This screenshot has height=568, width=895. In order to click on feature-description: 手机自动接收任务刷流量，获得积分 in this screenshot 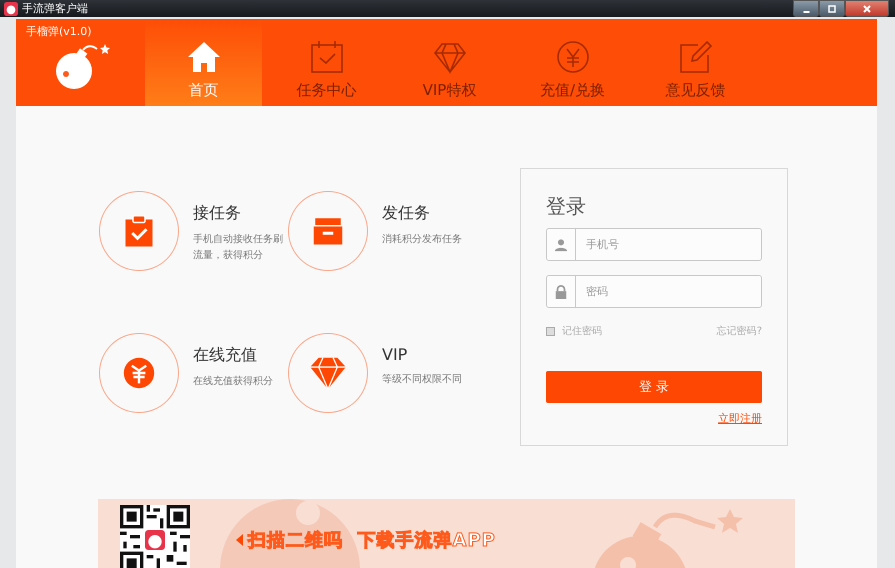, I will do `click(238, 247)`.